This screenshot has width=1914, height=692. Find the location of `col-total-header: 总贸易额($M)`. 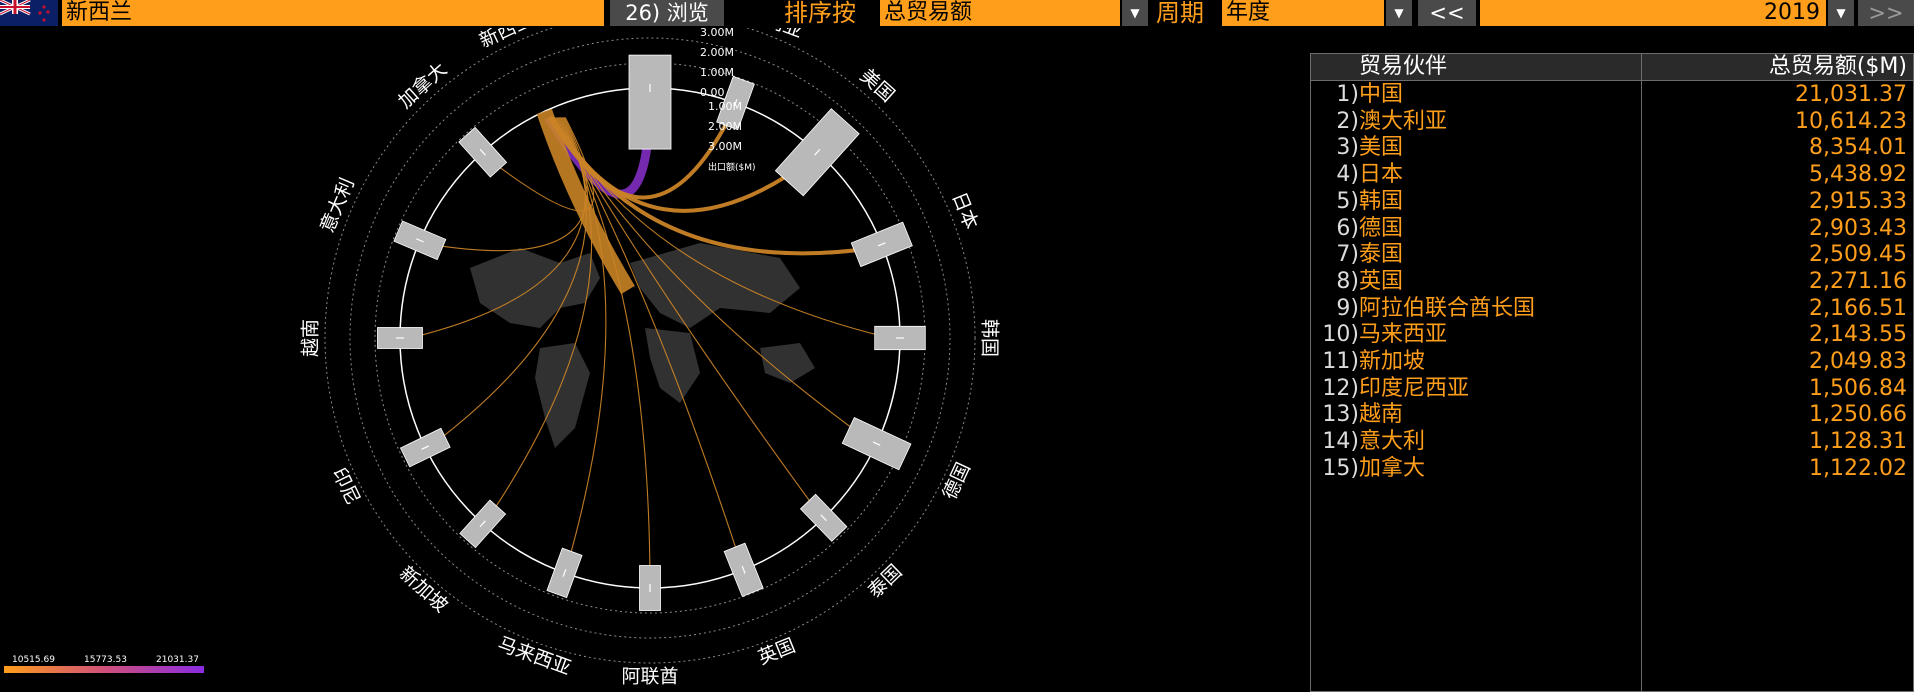

col-total-header: 总贸易额($M) is located at coordinates (1838, 67).